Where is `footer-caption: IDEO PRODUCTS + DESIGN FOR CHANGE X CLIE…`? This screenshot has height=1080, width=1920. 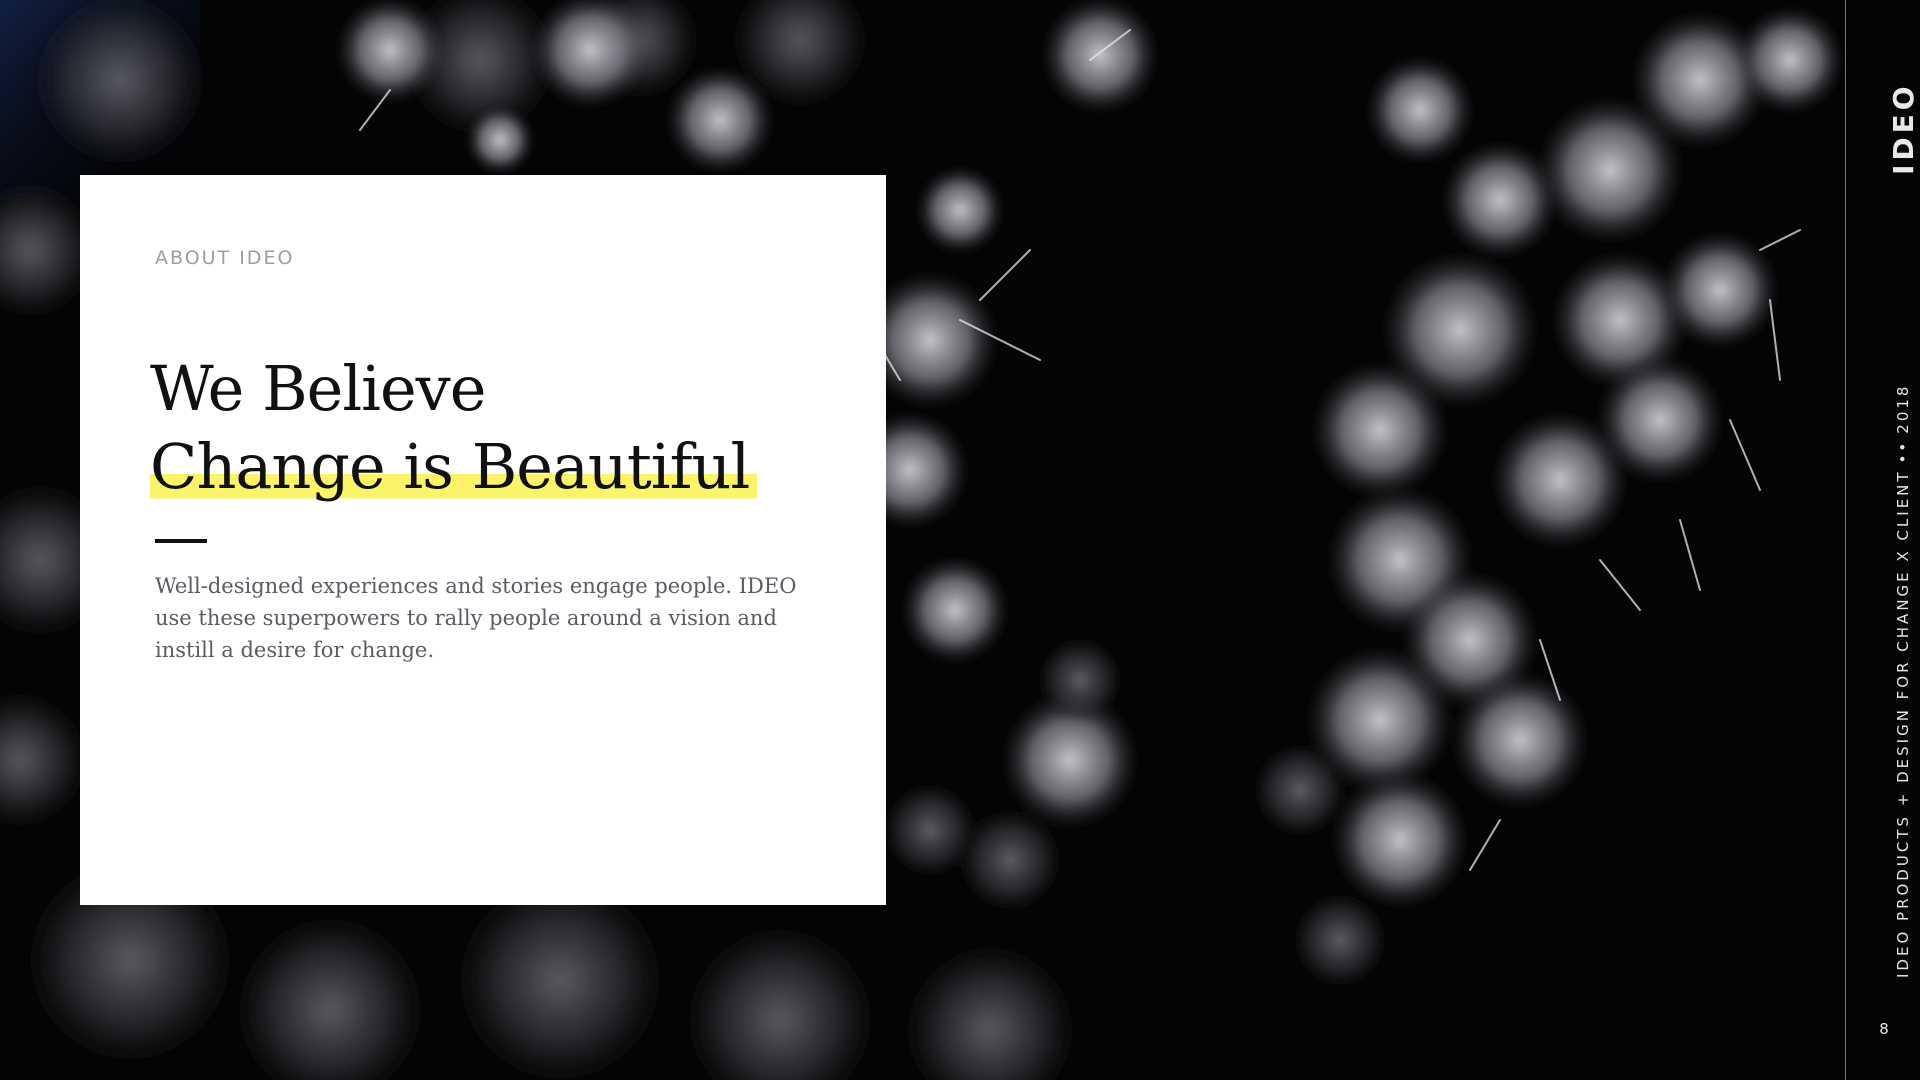
footer-caption: IDEO PRODUCTS + DESIGN FOR CHANGE X CLIE… is located at coordinates (1903, 681).